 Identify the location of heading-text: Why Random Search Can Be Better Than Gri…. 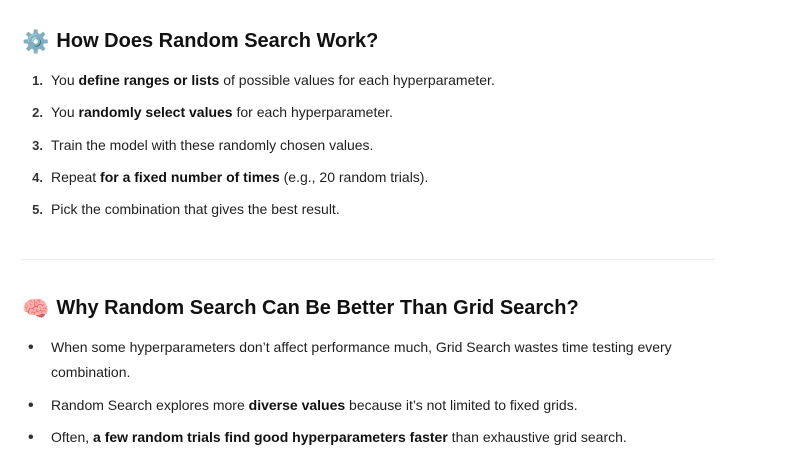
(317, 308).